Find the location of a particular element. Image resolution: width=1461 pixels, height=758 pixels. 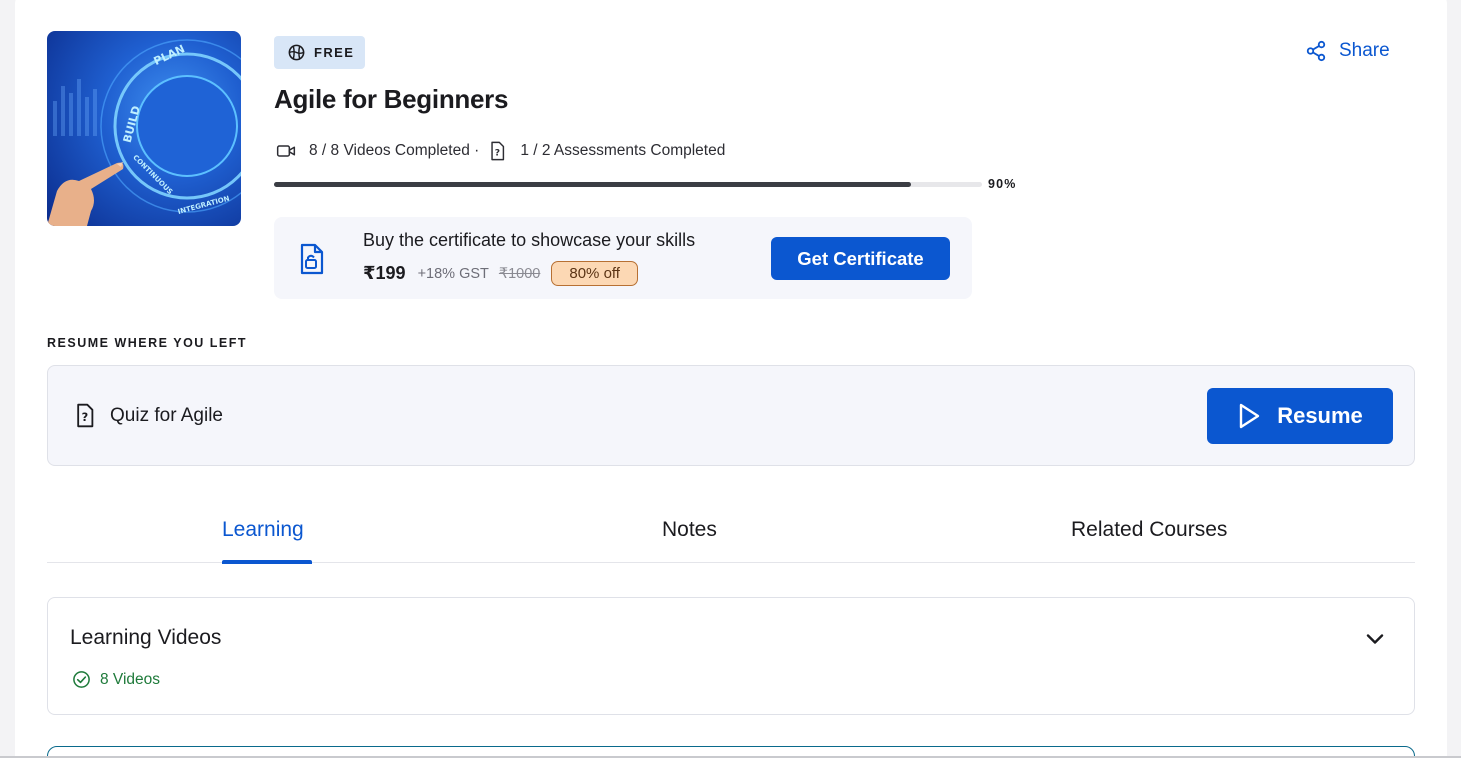

certificate-price-row: ₹199 +18% GST ₹1000 80% off is located at coordinates (500, 273).